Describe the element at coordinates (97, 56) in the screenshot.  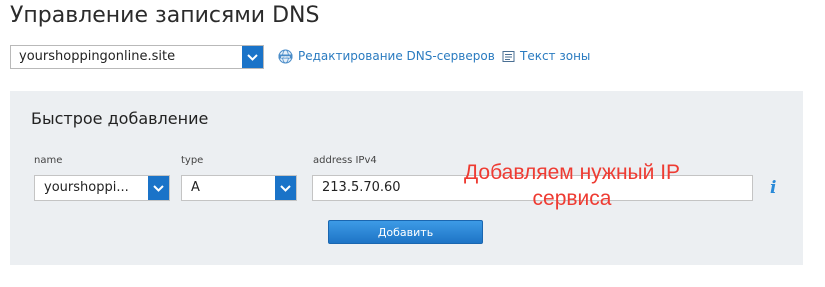
I see `domain-select-value: yourshoppingonline.site` at that location.